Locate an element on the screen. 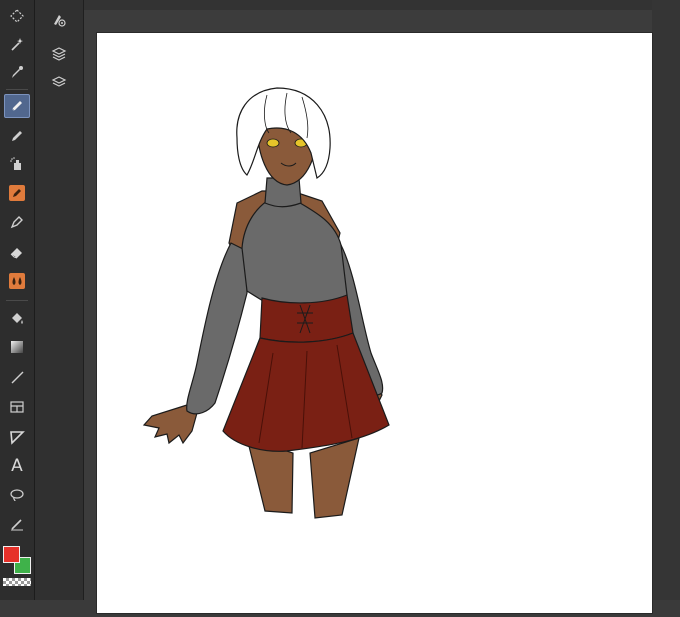 The width and height of the screenshot is (680, 617). line-icon is located at coordinates (17, 377).